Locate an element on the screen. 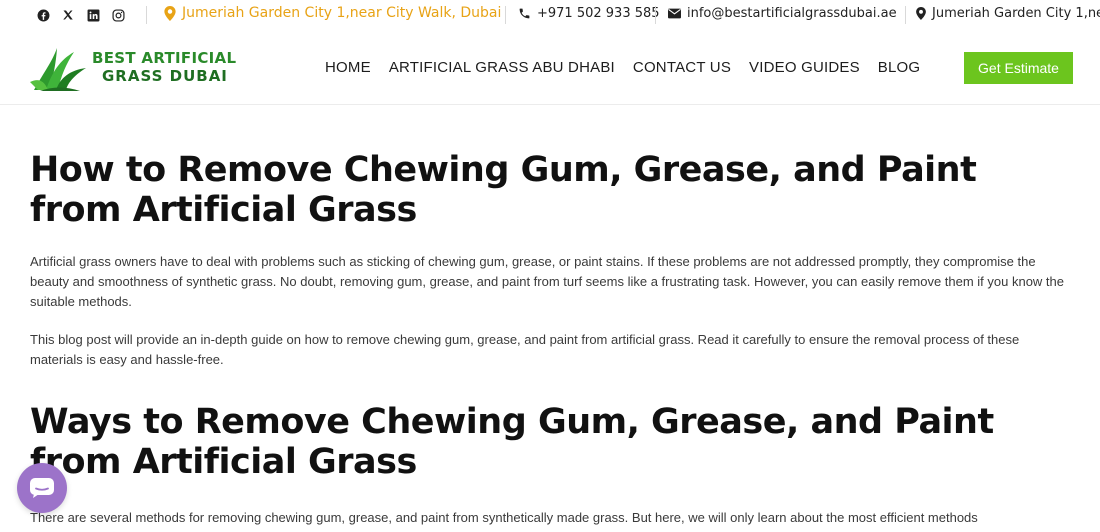  grass-logo-icon is located at coordinates (58, 69).